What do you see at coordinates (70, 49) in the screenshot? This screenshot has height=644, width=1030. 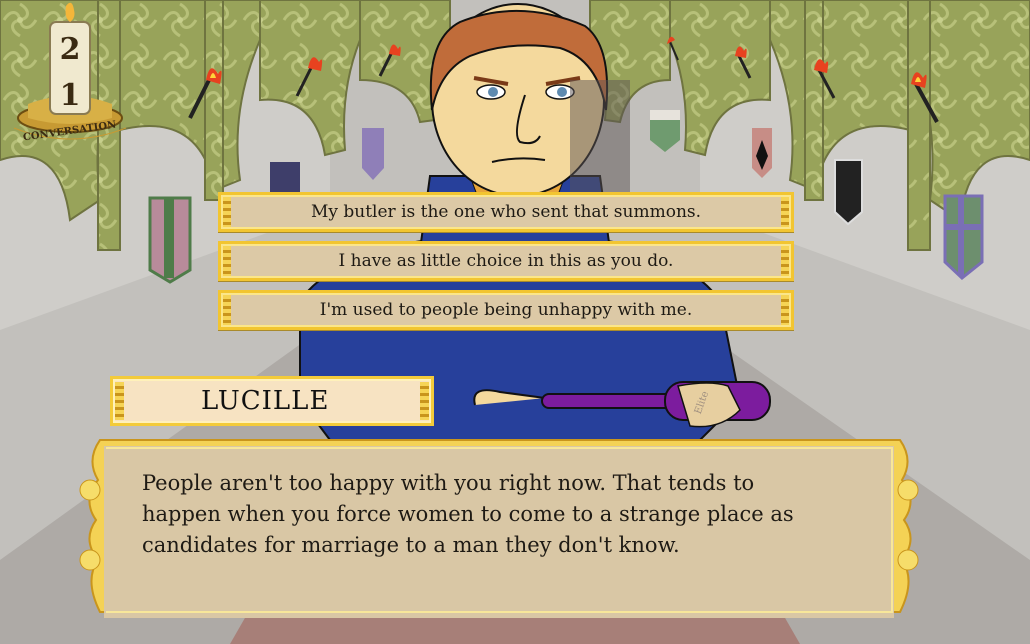 I see `conversation-counter-top: 2` at bounding box center [70, 49].